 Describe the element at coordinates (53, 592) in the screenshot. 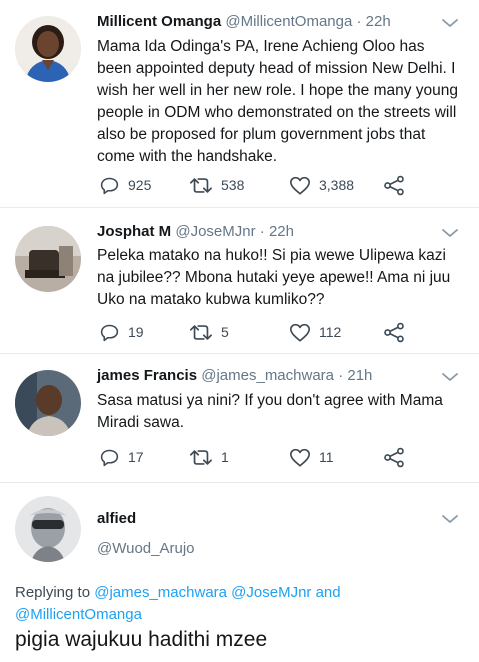

I see `replying-prefix: Replying to` at that location.